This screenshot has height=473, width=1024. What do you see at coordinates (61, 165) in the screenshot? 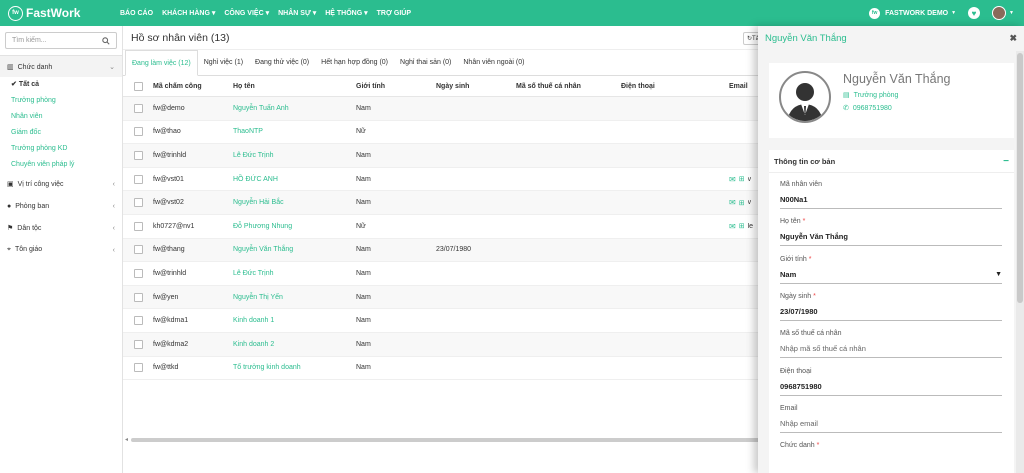
I see `sidebar-item: Chuyên viên pháp lý` at bounding box center [61, 165].